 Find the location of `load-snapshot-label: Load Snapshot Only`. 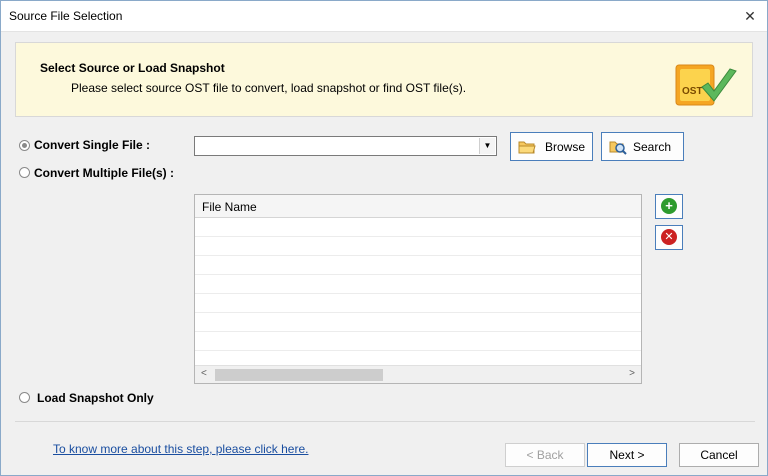

load-snapshot-label: Load Snapshot Only is located at coordinates (95, 398).